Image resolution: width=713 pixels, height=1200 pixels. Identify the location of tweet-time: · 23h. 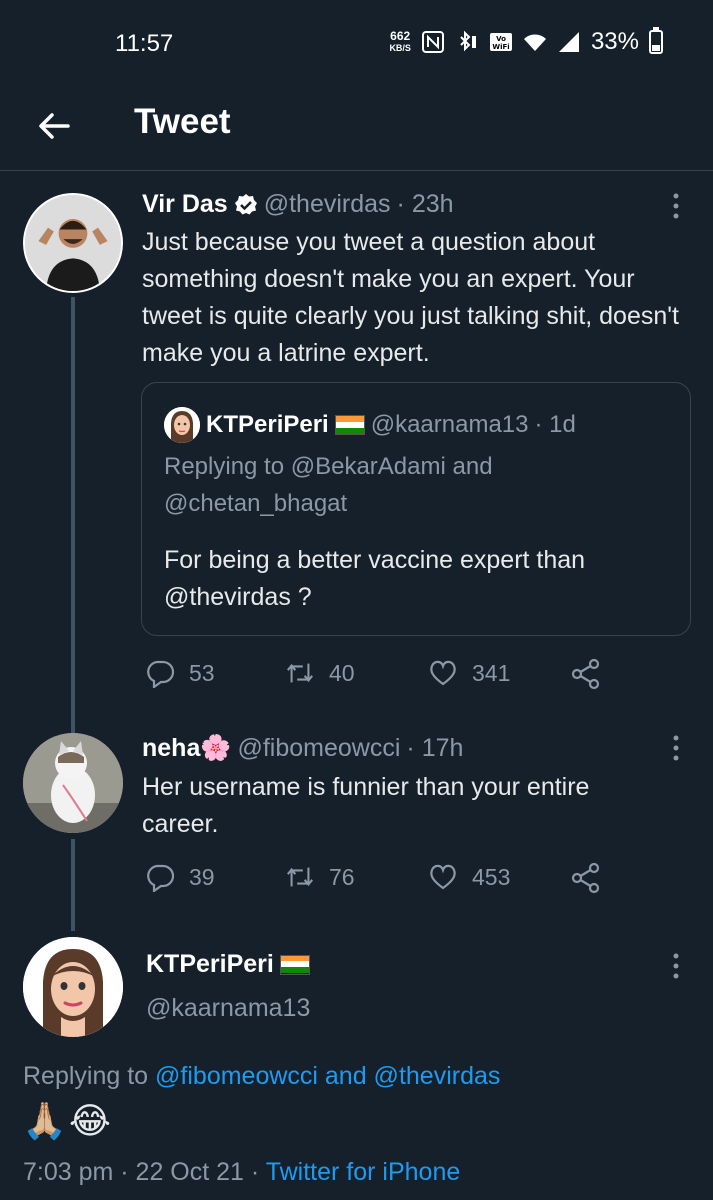
(425, 204).